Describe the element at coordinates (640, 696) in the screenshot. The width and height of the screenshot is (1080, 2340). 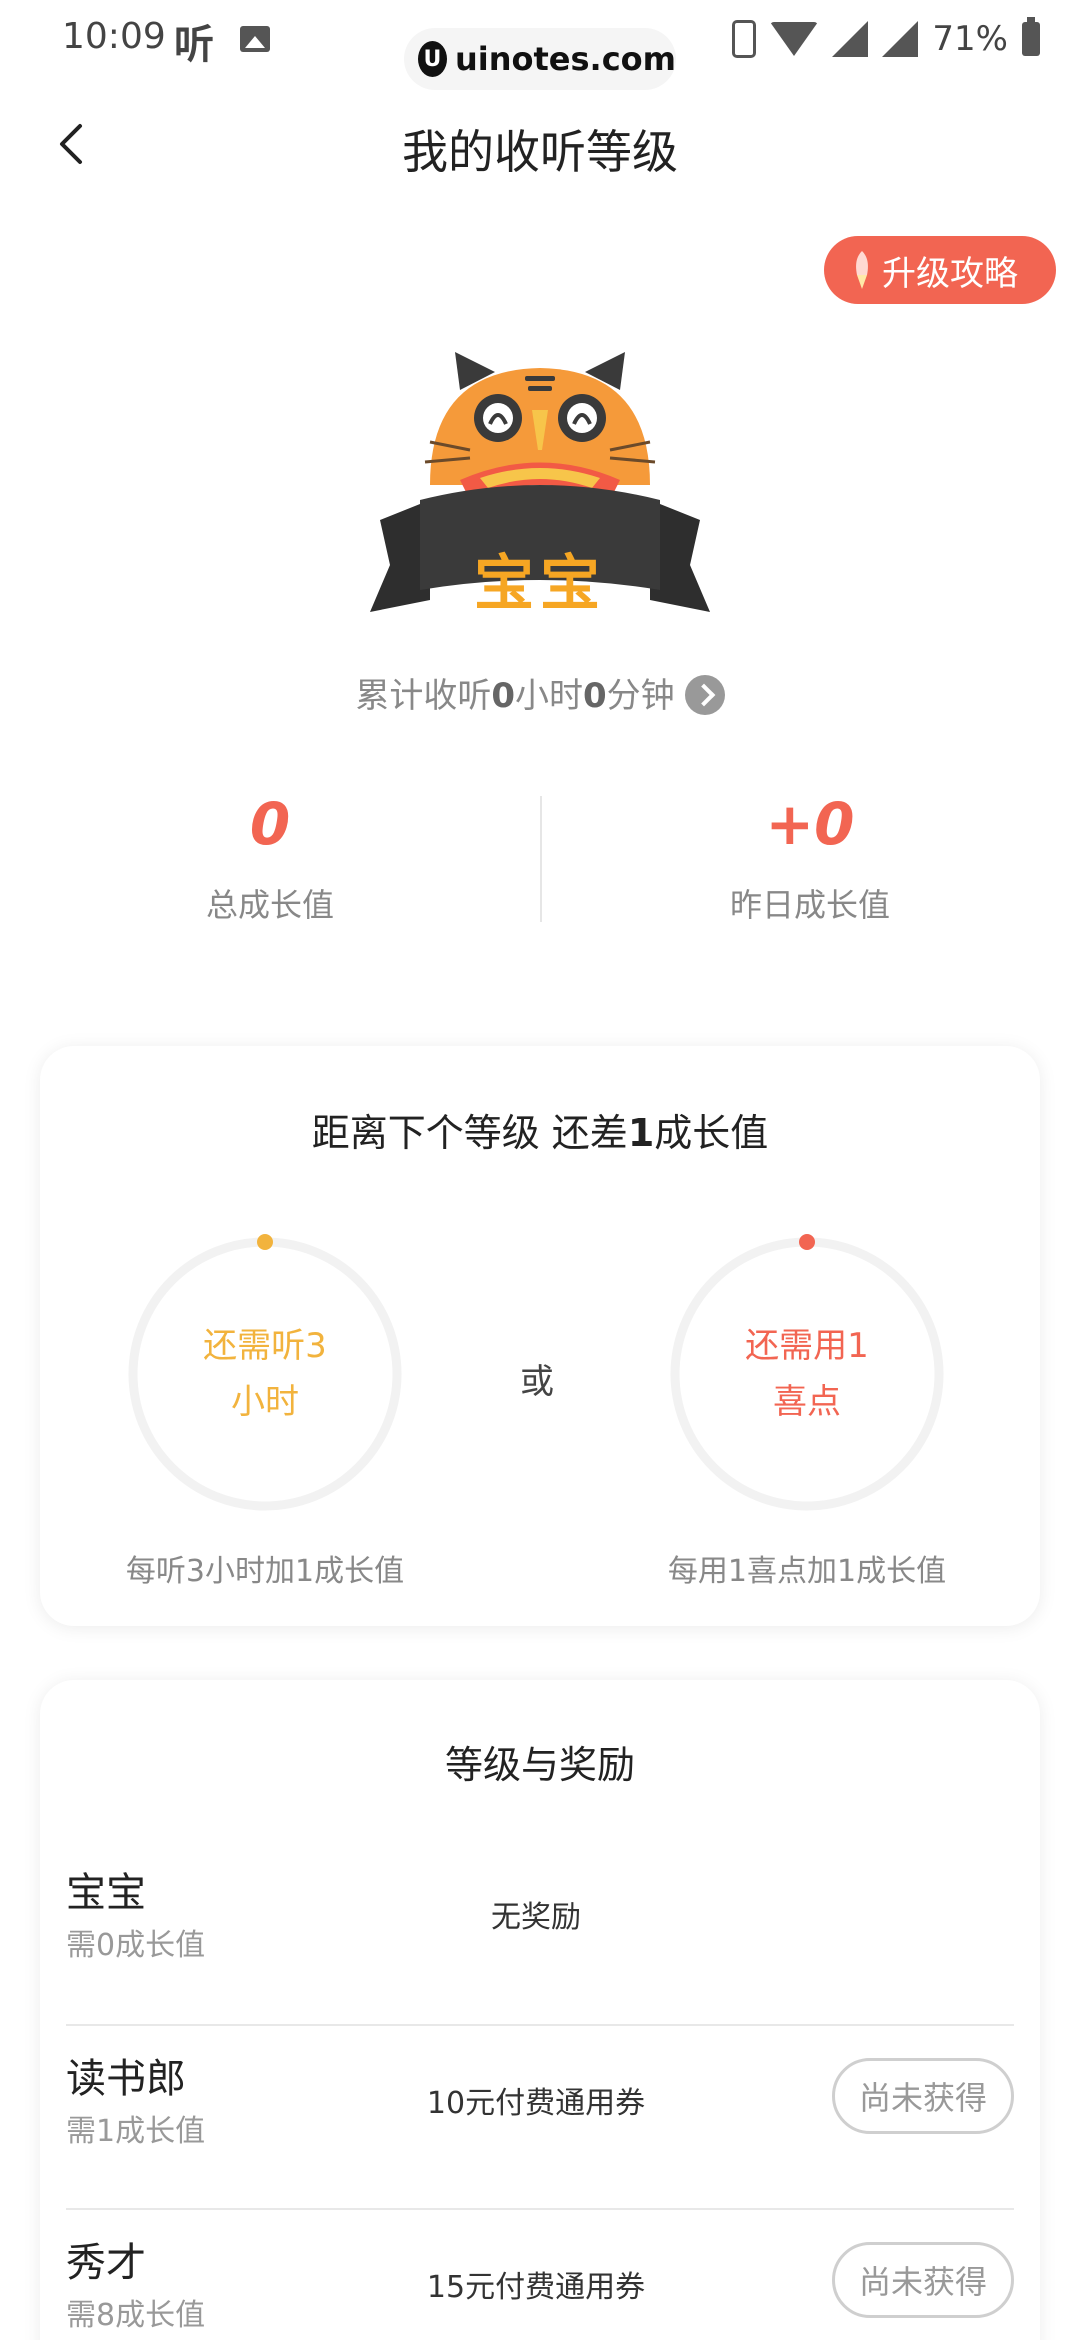
I see `listen-total-minutes-unit: 分钟` at that location.